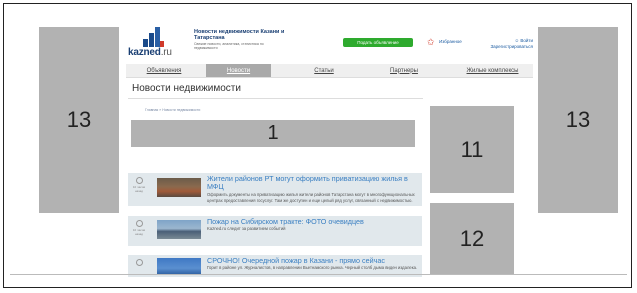 The image size is (637, 293). I want to click on news-description: Kazned.ru следит за развитием событий, so click(246, 228).